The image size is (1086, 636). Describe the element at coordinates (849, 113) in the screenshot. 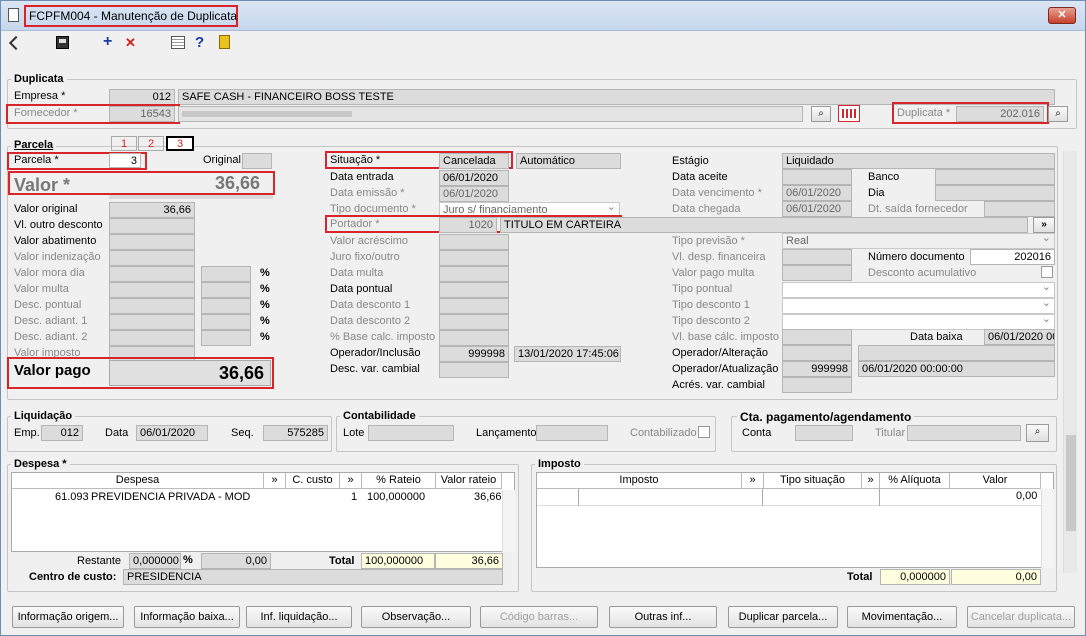

I see `calculator-icon` at that location.